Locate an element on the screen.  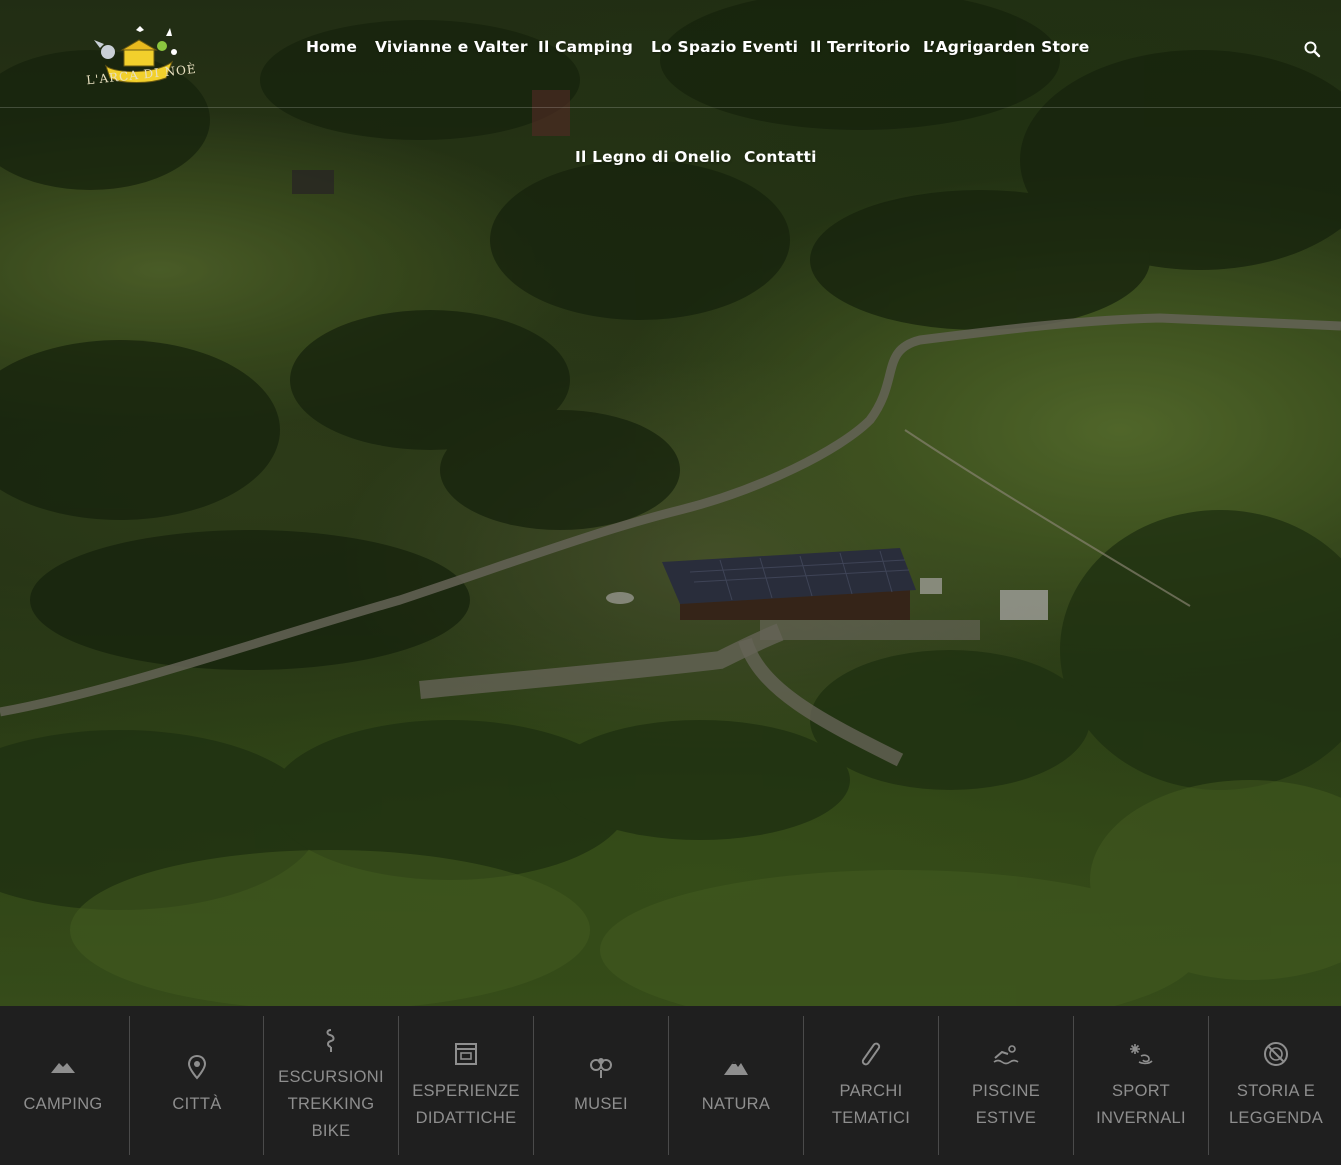
category-escursioni: ESCURSIONI TREKKING BIKE is located at coordinates (331, 1085).